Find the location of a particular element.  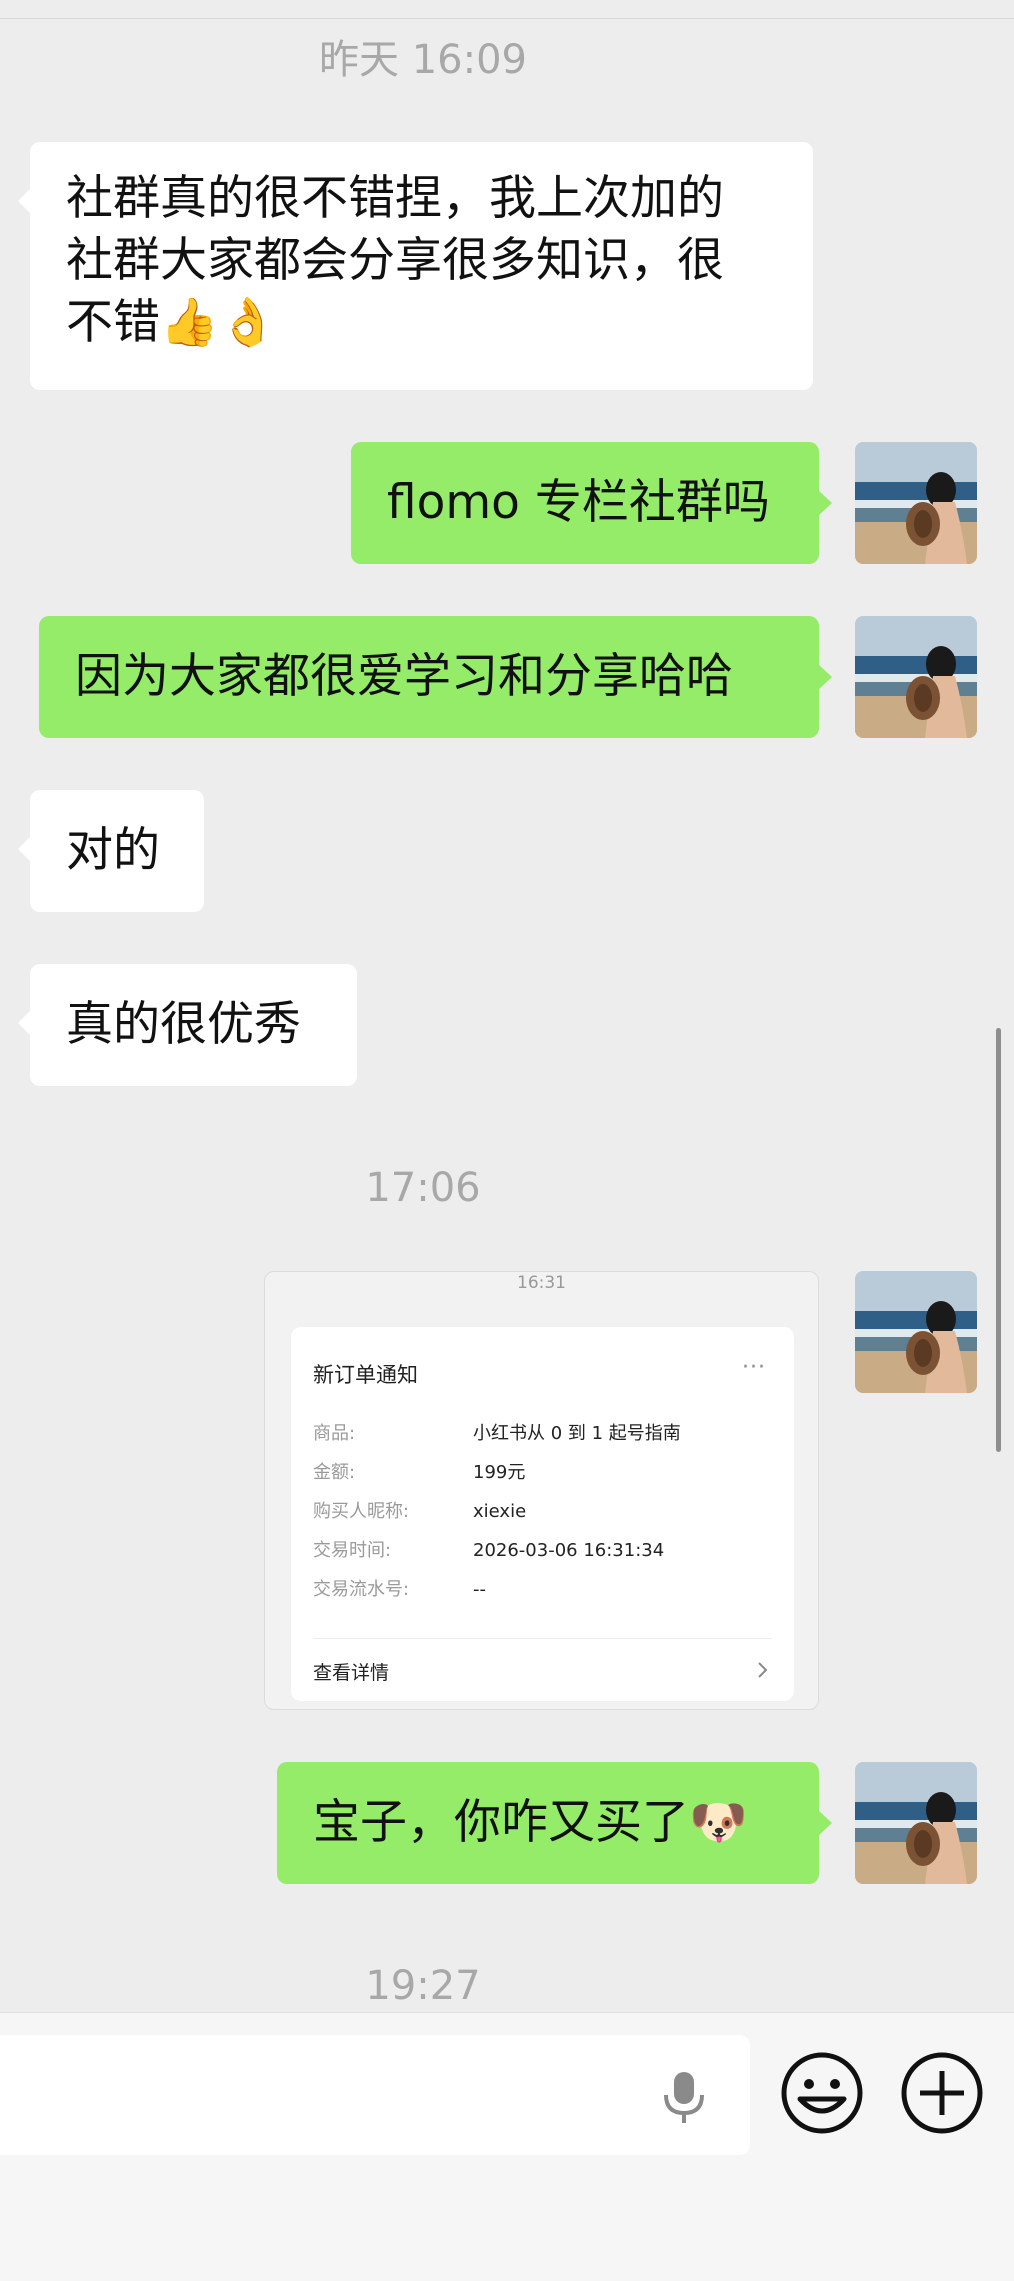

sent-message-bubble: flomo 专栏社群吗 is located at coordinates (591, 503).